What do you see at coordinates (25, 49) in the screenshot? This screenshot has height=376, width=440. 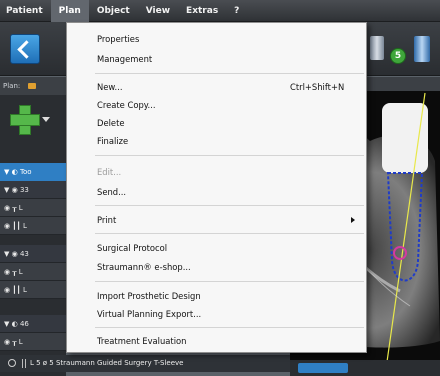 I see `back-button` at bounding box center [25, 49].